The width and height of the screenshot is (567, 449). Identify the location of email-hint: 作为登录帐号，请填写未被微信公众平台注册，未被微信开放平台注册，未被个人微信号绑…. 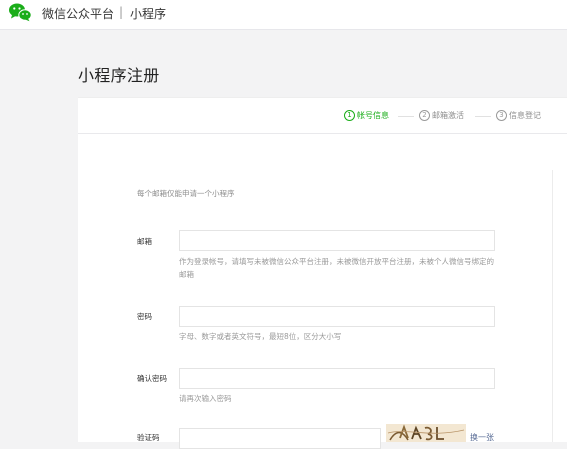
(336, 268).